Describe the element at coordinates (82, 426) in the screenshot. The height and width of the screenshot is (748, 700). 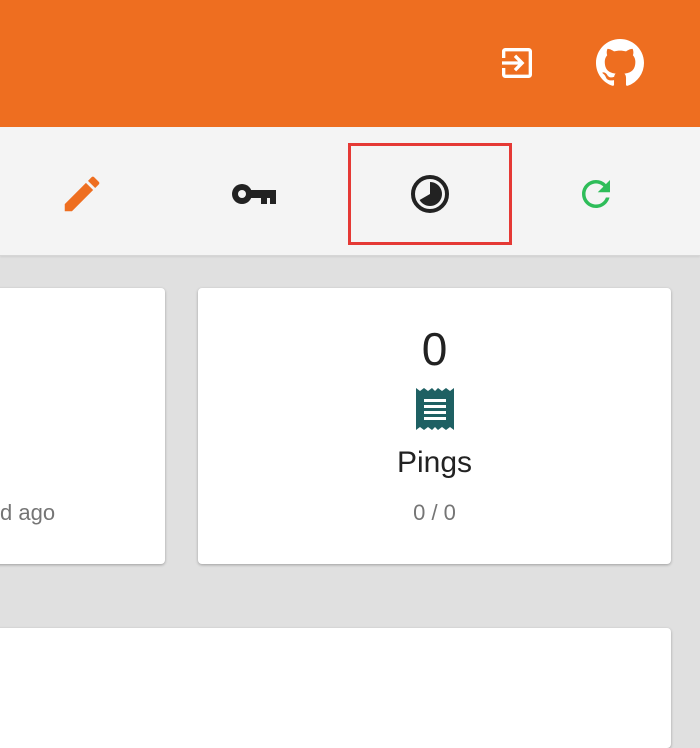
I see `status-card: d ago` at that location.